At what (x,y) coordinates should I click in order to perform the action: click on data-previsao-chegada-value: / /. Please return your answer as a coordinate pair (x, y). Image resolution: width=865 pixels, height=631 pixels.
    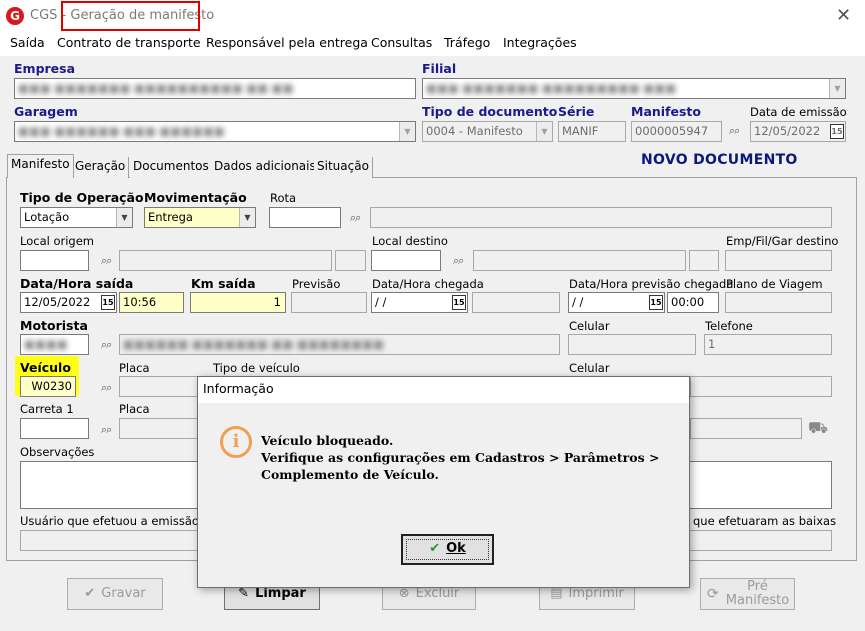
    Looking at the image, I should click on (578, 302).